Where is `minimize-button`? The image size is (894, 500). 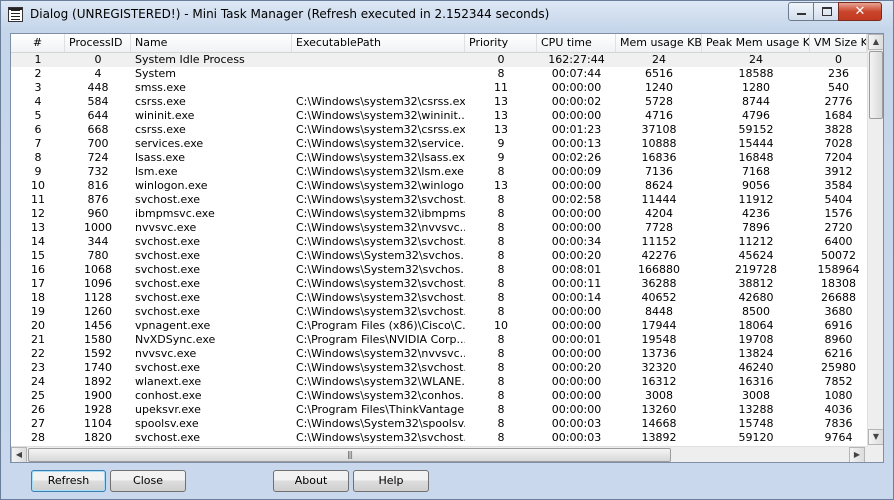 minimize-button is located at coordinates (801, 11).